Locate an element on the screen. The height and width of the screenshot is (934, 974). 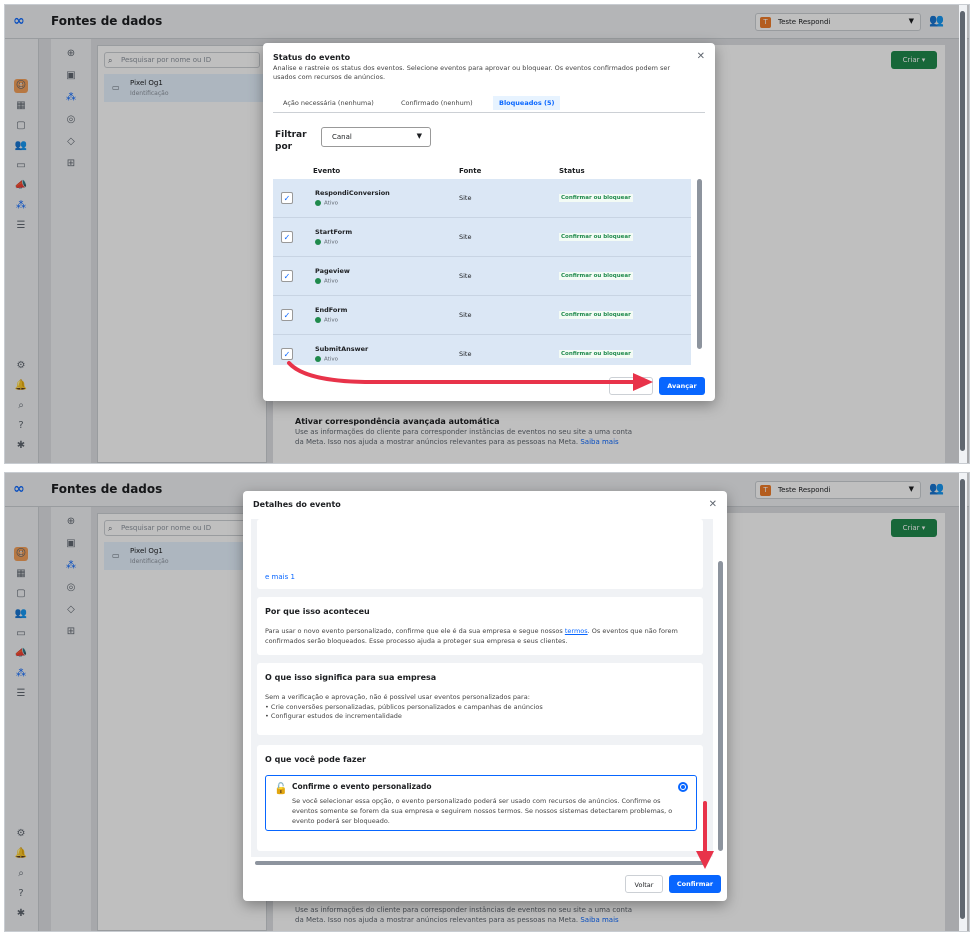
event-name: RespondiConversion is located at coordinates (352, 193).